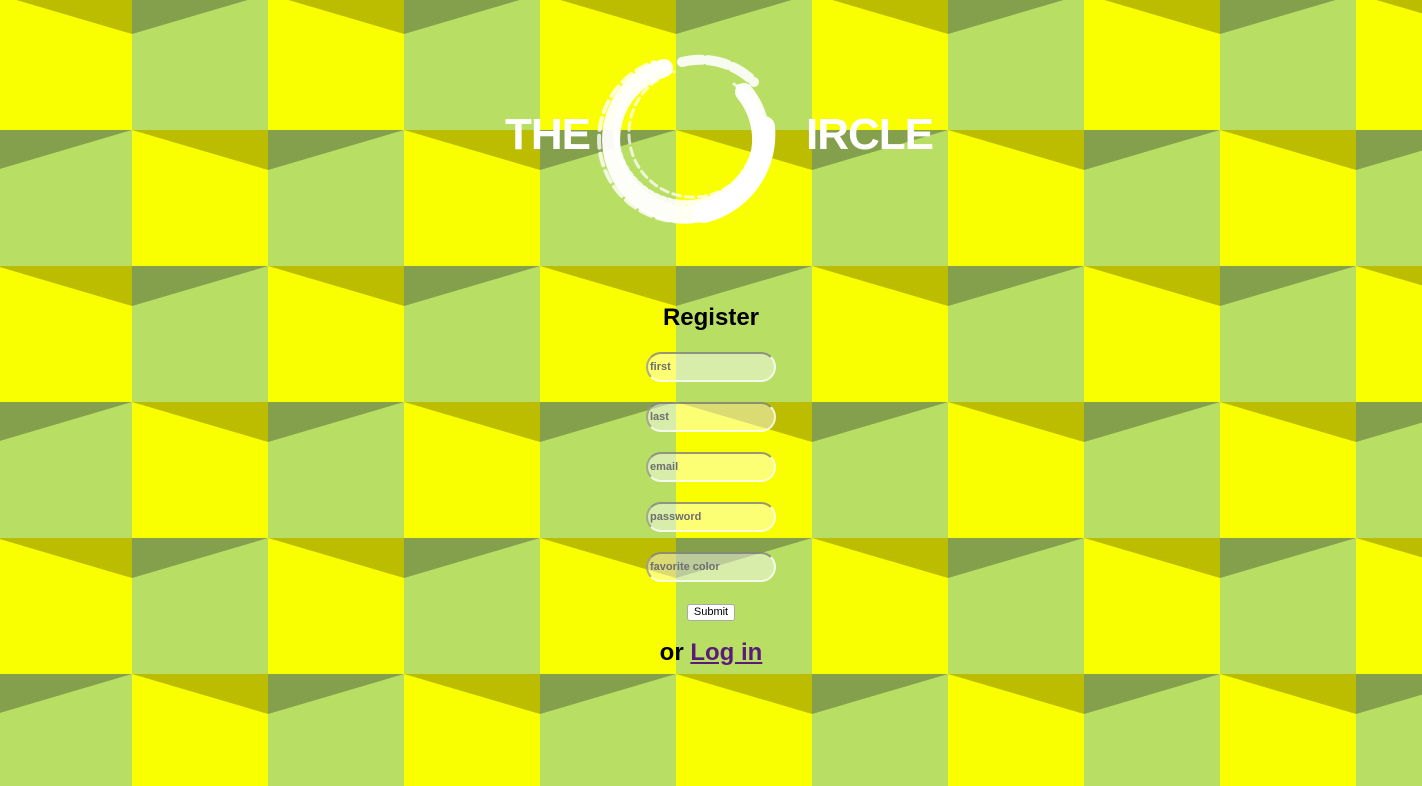  I want to click on favorite-color-input, so click(711, 567).